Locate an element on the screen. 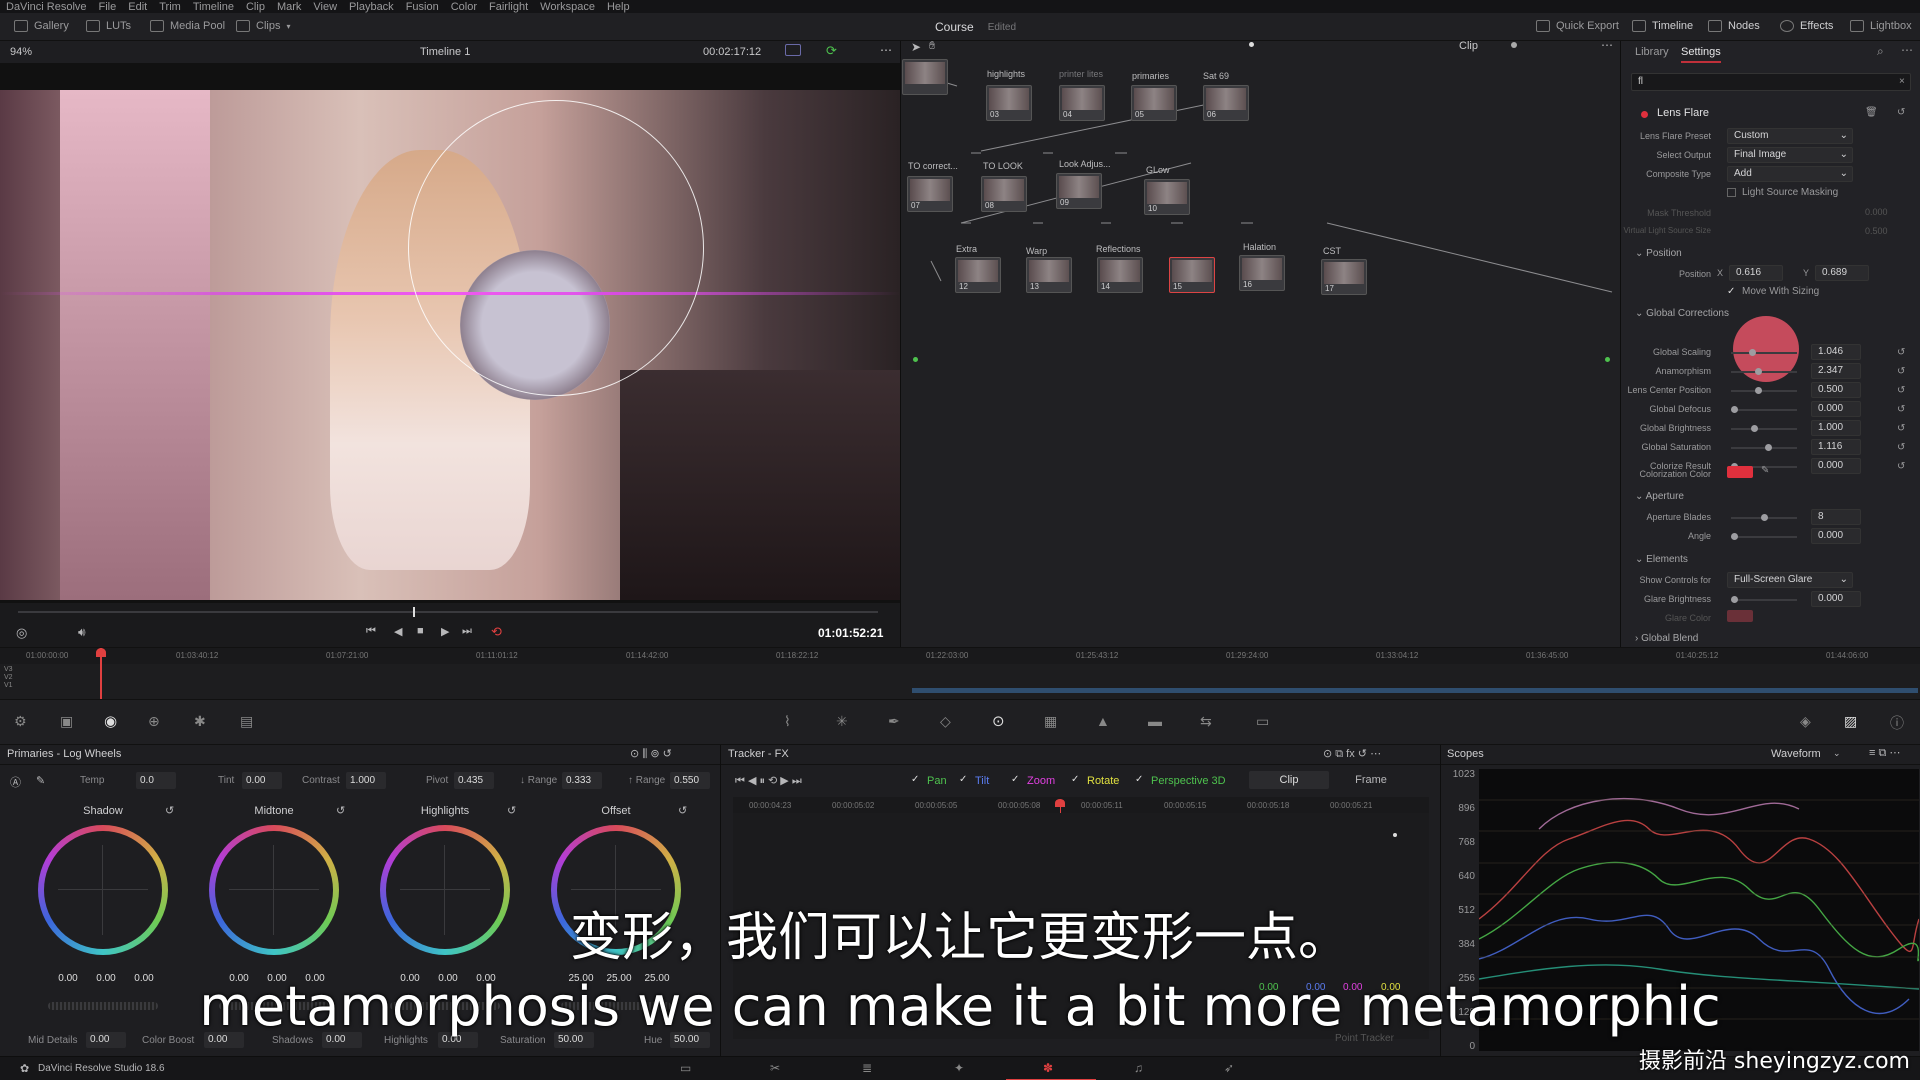  primaries-mode-icons: ⊙ ⫼ ⊚ ↺ is located at coordinates (651, 754).